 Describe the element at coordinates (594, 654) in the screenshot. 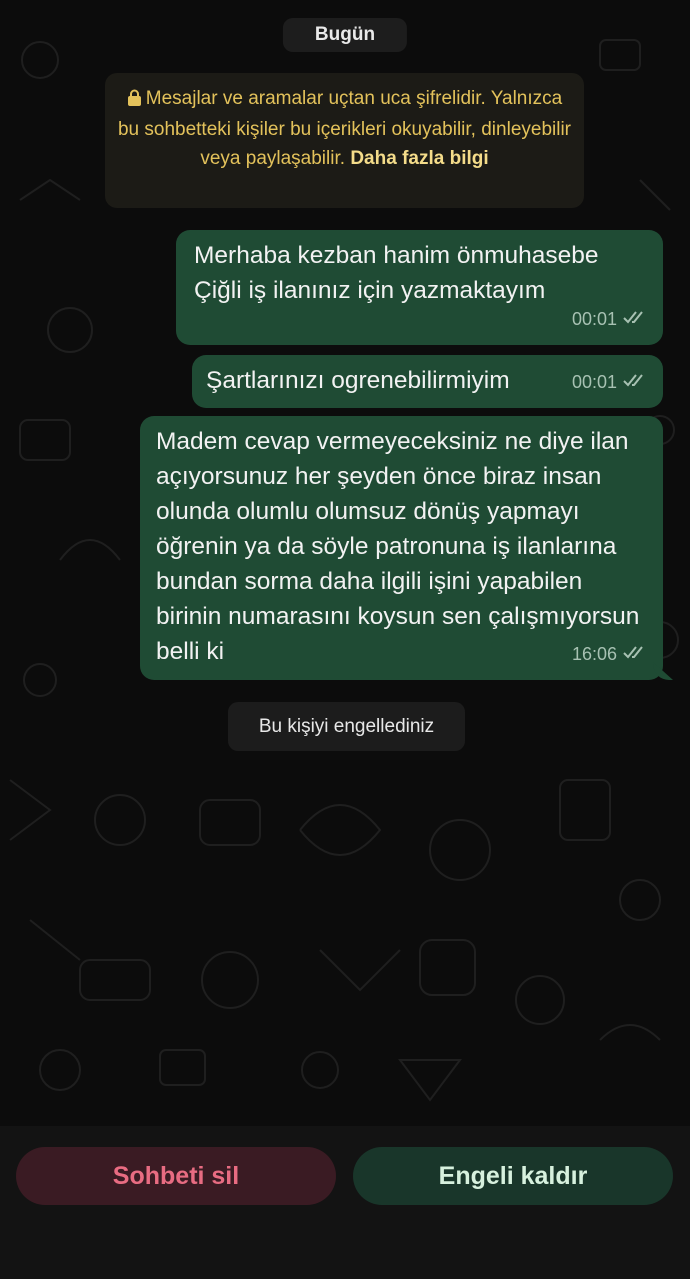

I see `message-time: 16:06` at that location.